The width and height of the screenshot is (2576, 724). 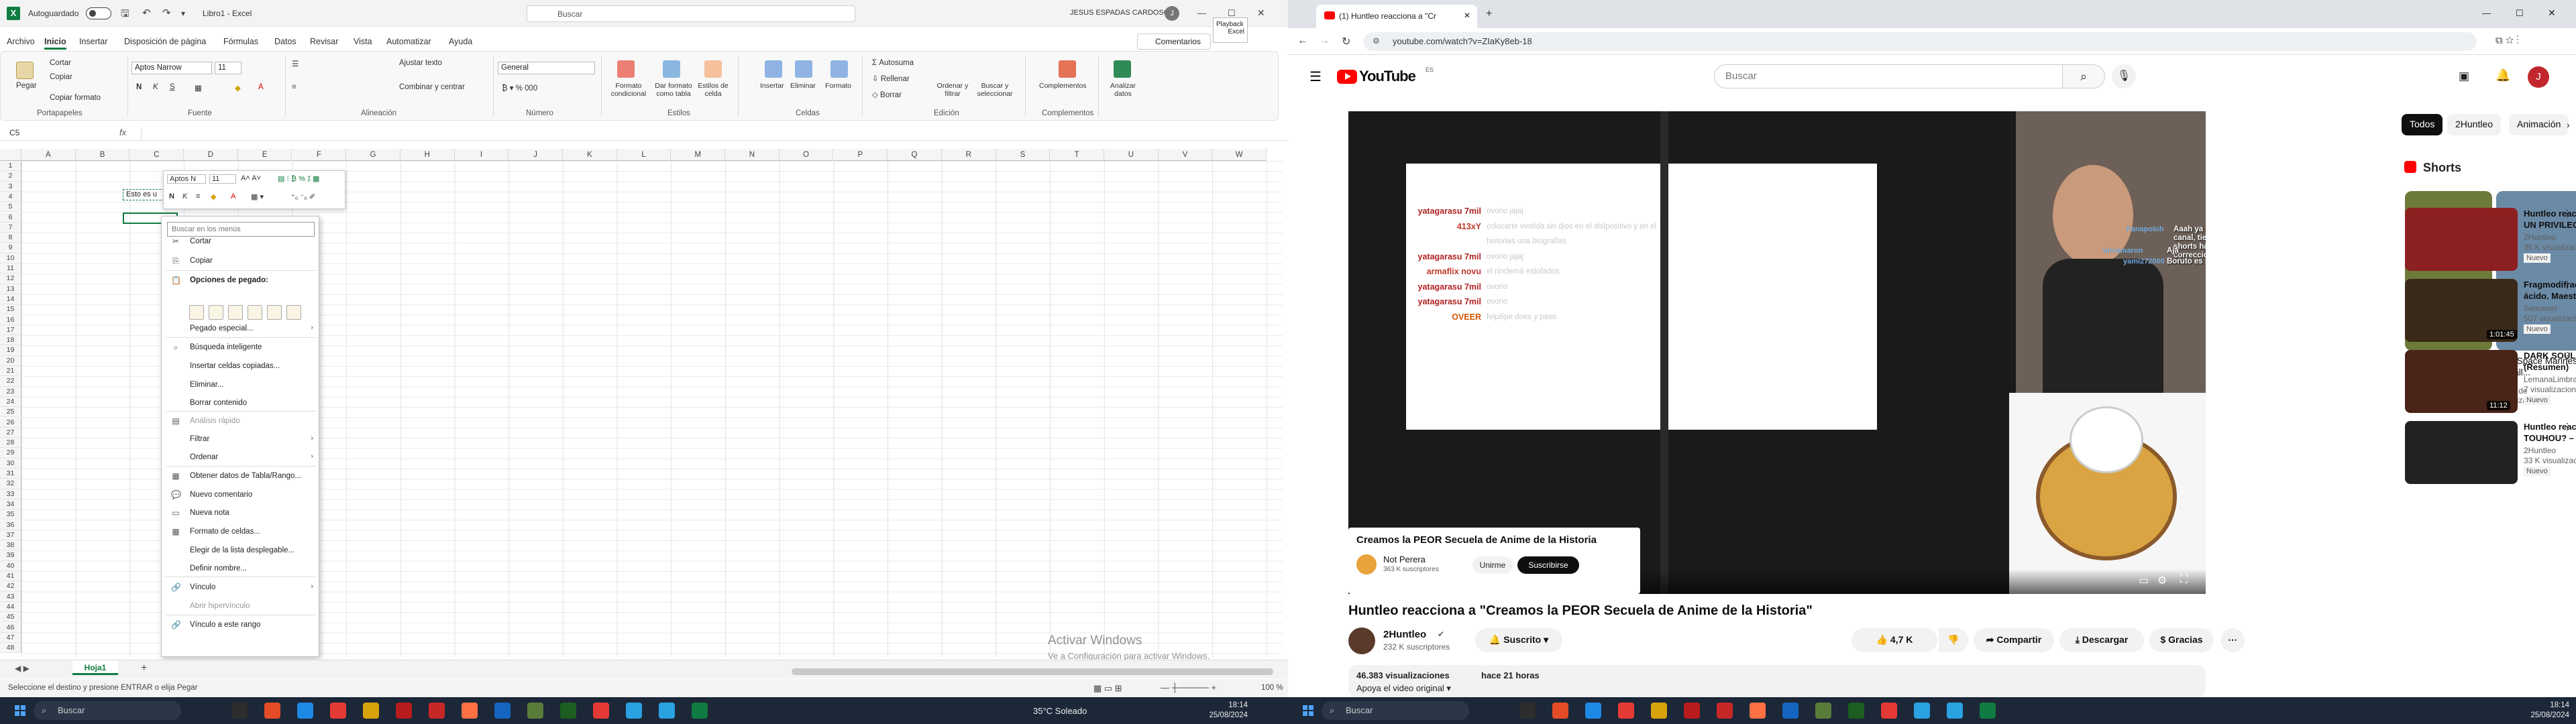 I want to click on context-menu-item: Ordenar ›, so click(x=241, y=457).